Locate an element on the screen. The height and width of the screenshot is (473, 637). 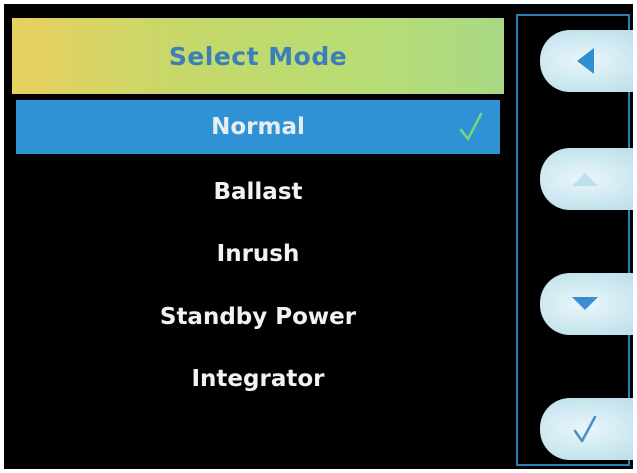
scroll-down-button is located at coordinates (586, 304).